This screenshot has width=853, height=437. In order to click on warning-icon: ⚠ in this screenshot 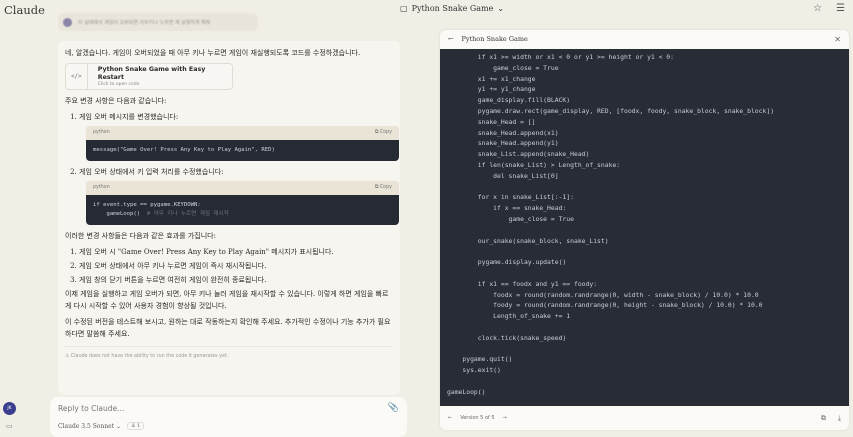, I will do `click(67, 356)`.